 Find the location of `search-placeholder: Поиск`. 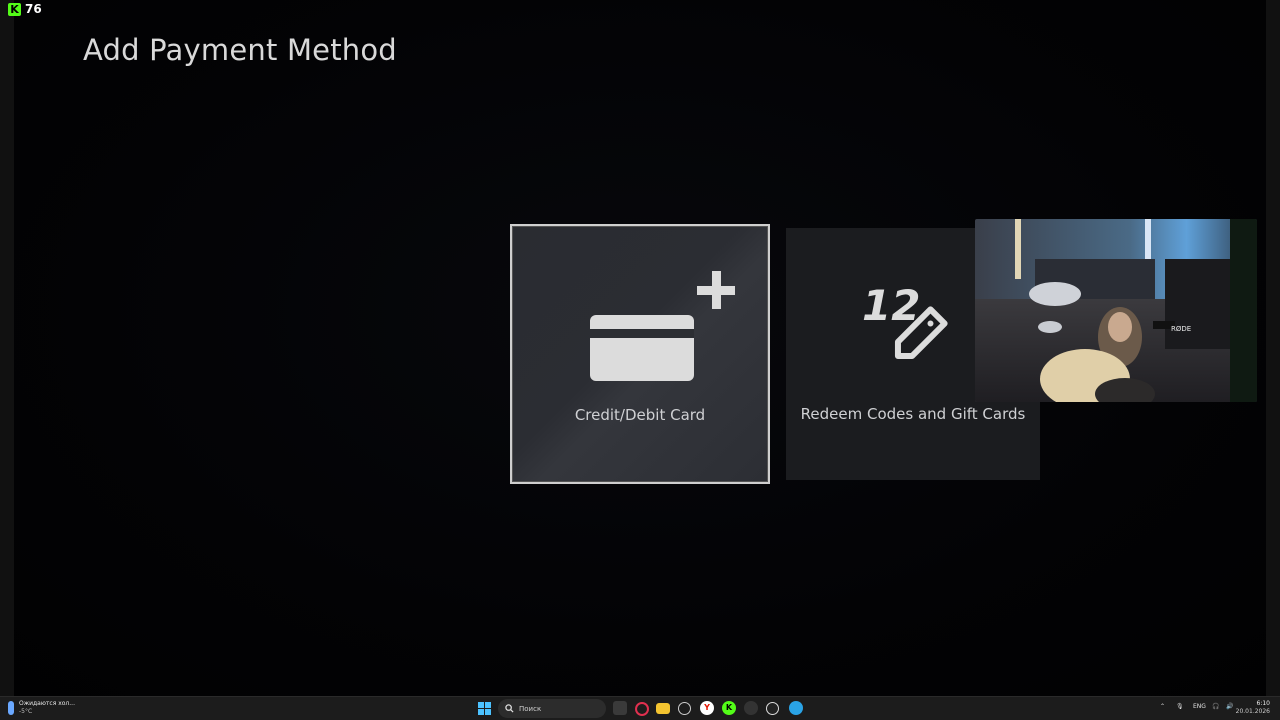

search-placeholder: Поиск is located at coordinates (530, 708).